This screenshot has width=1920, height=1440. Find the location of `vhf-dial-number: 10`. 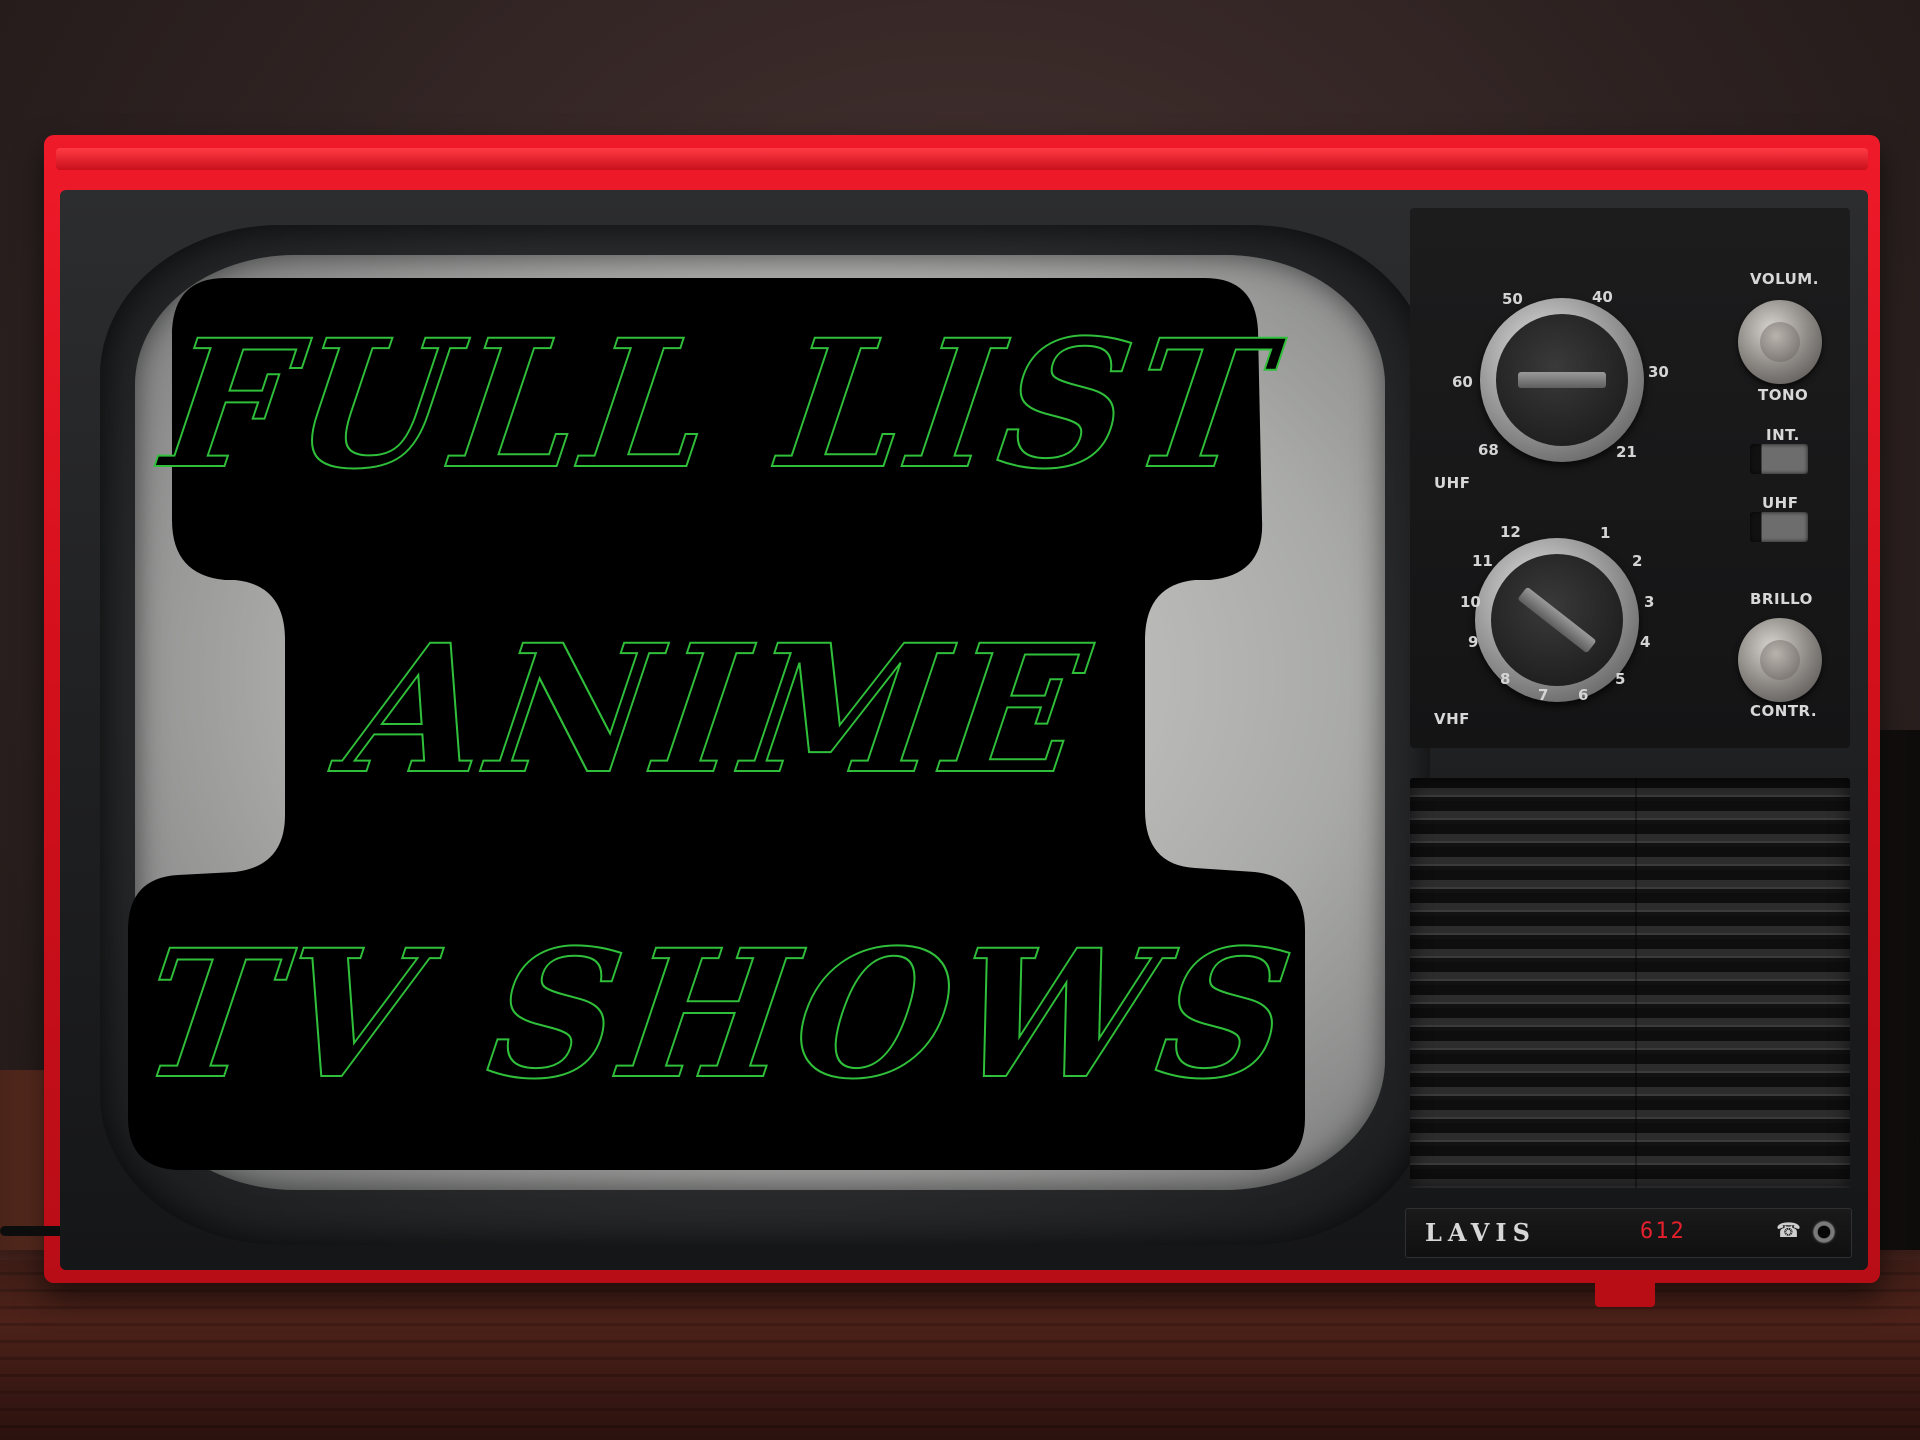

vhf-dial-number: 10 is located at coordinates (1470, 602).